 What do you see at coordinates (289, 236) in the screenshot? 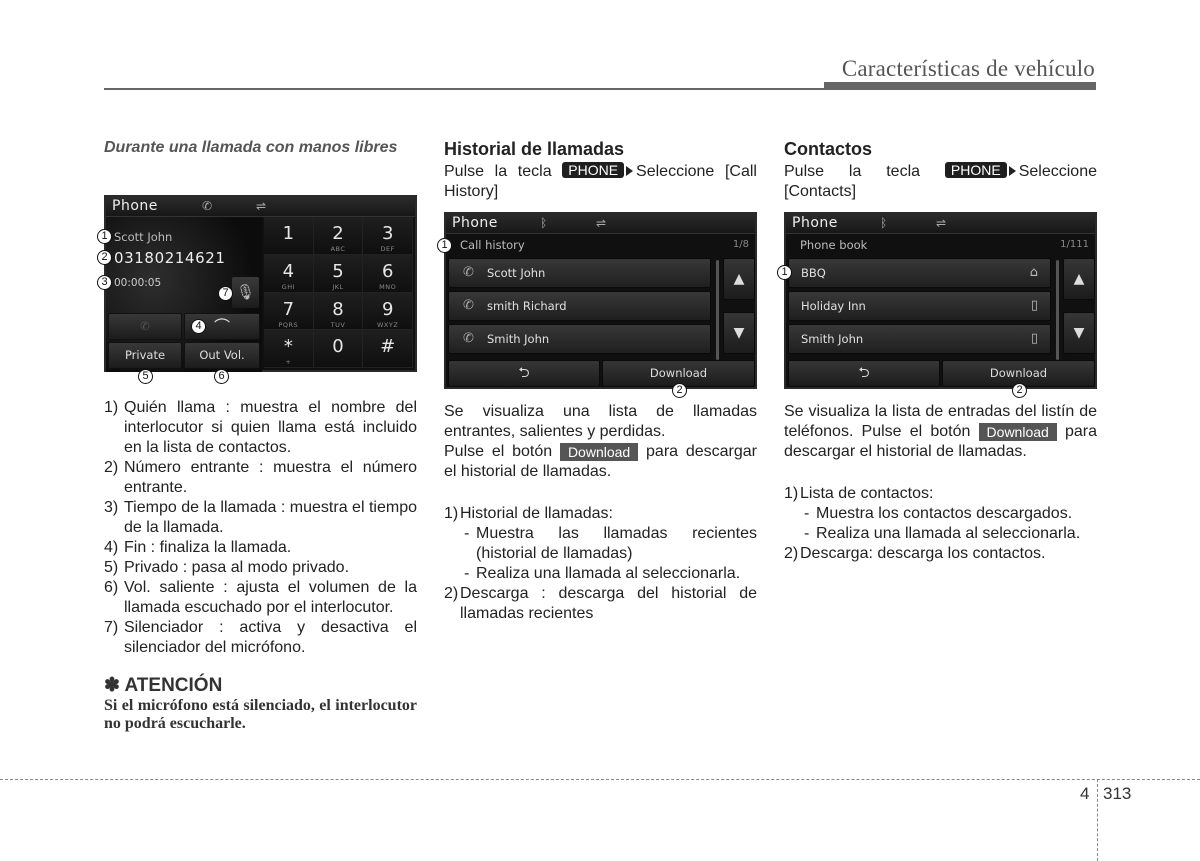
I see `keypad-key: 1` at bounding box center [289, 236].